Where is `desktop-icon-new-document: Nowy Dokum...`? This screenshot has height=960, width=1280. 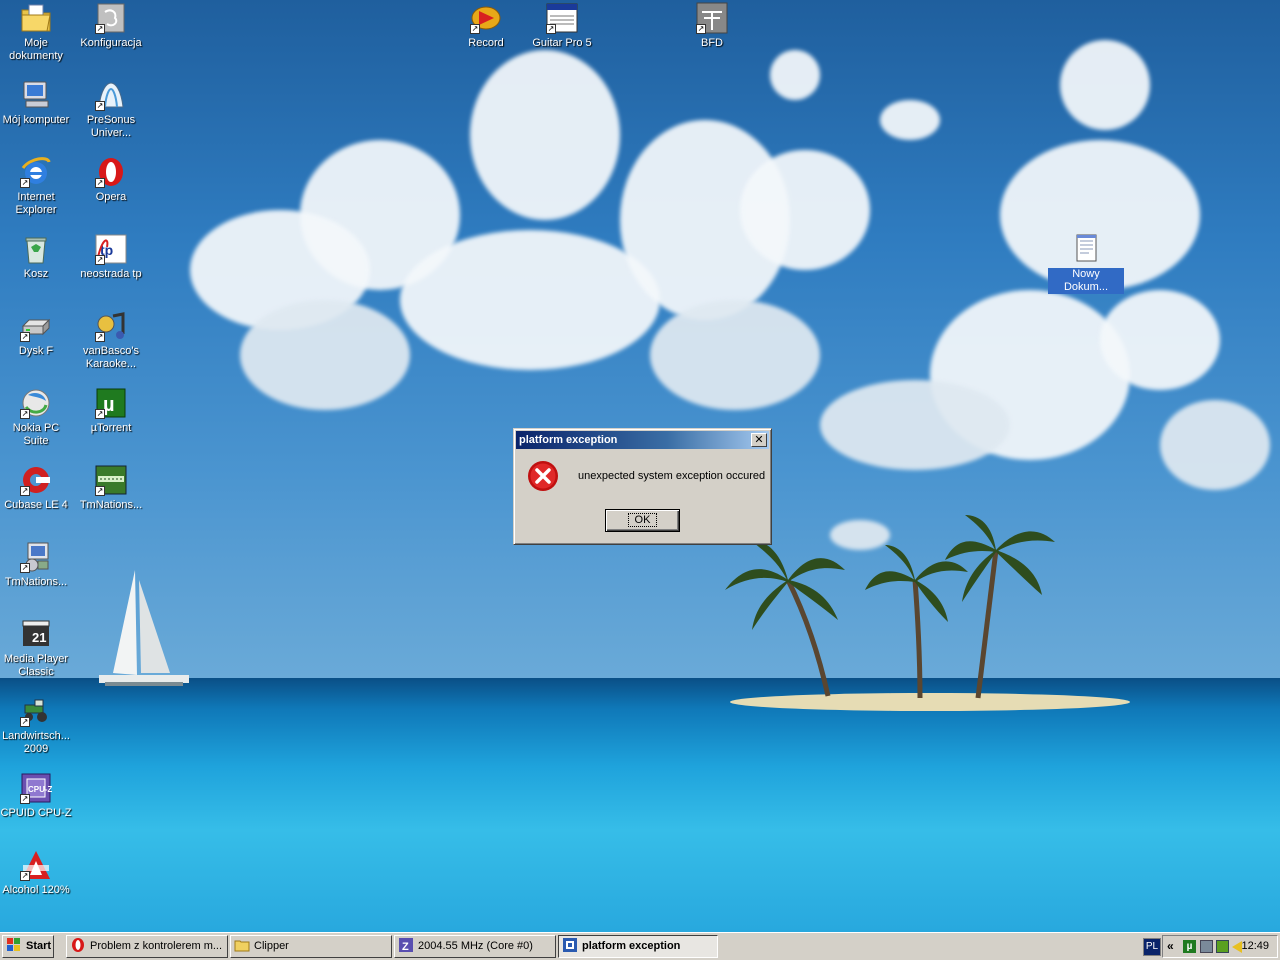 desktop-icon-new-document: Nowy Dokum... is located at coordinates (1086, 263).